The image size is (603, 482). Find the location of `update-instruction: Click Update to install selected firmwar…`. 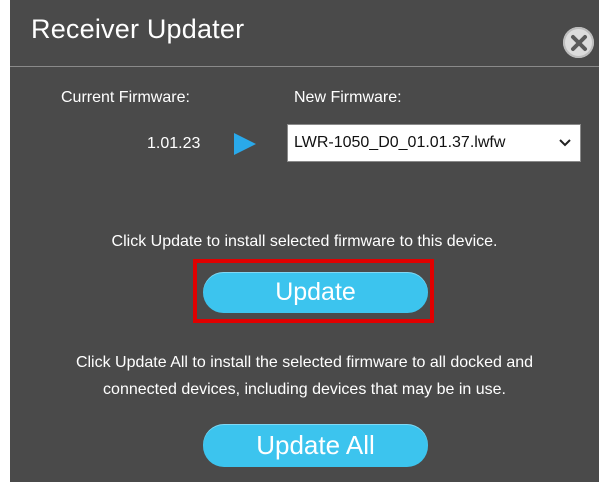

update-instruction: Click Update to install selected firmwar… is located at coordinates (304, 241).